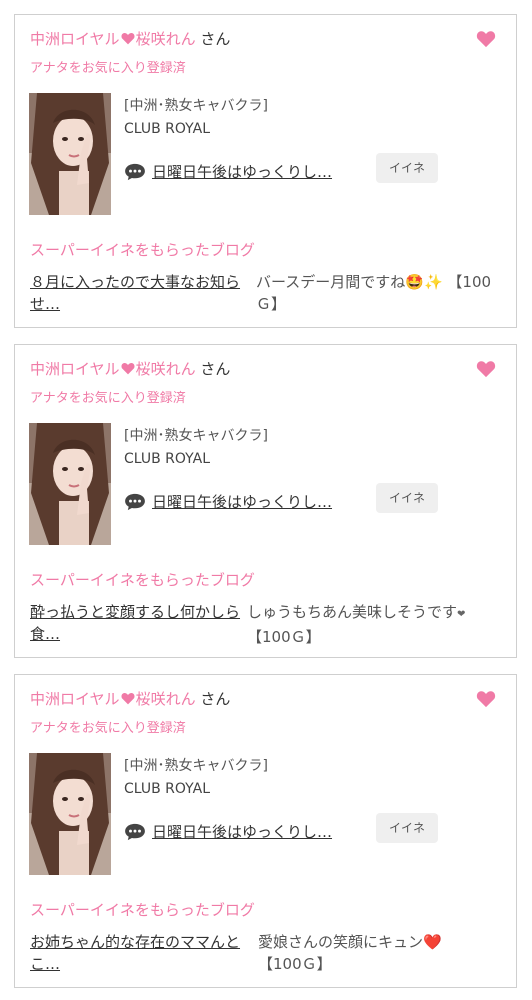 The width and height of the screenshot is (532, 1000). I want to click on red-heart-emoji: ❤️, so click(432, 942).